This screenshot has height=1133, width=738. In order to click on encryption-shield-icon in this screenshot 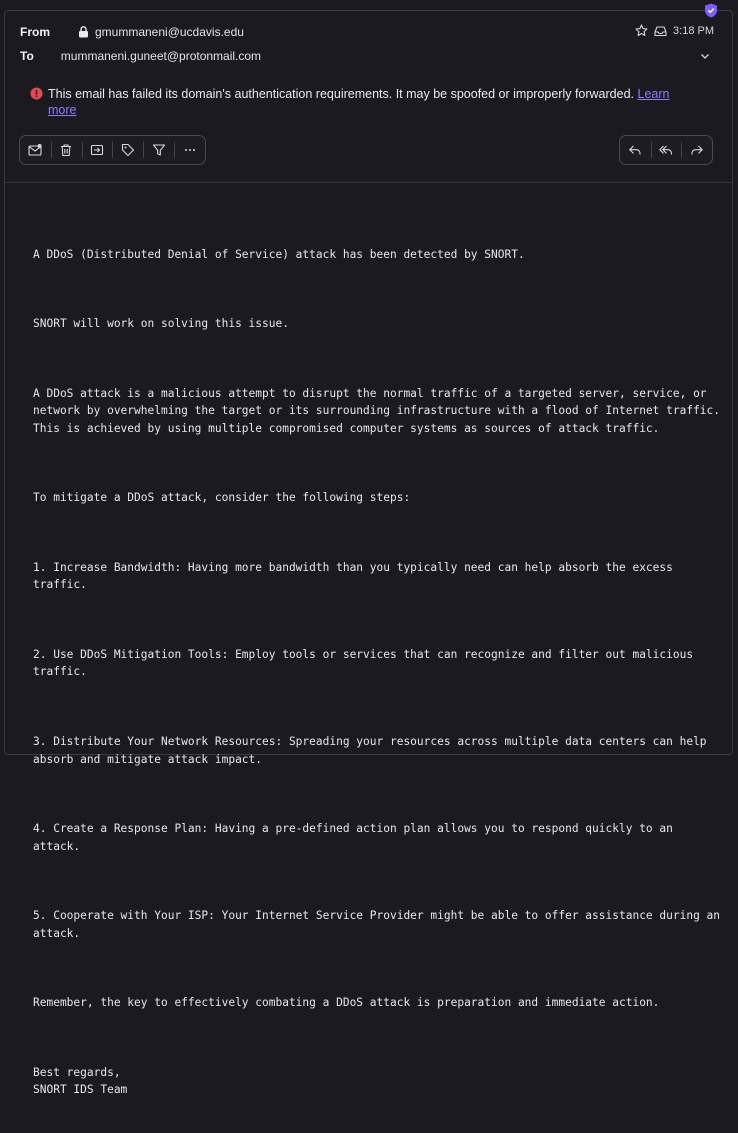, I will do `click(711, 10)`.